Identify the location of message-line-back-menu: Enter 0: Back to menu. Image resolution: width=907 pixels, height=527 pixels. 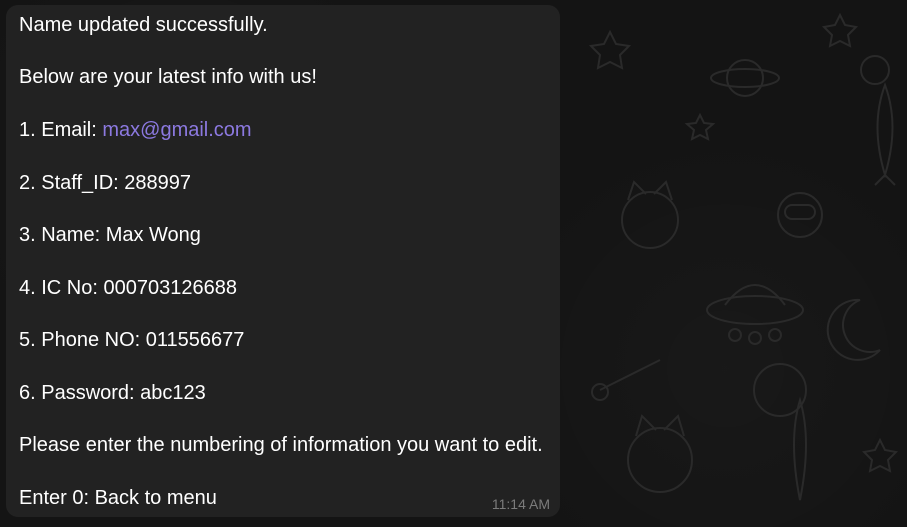
(118, 498).